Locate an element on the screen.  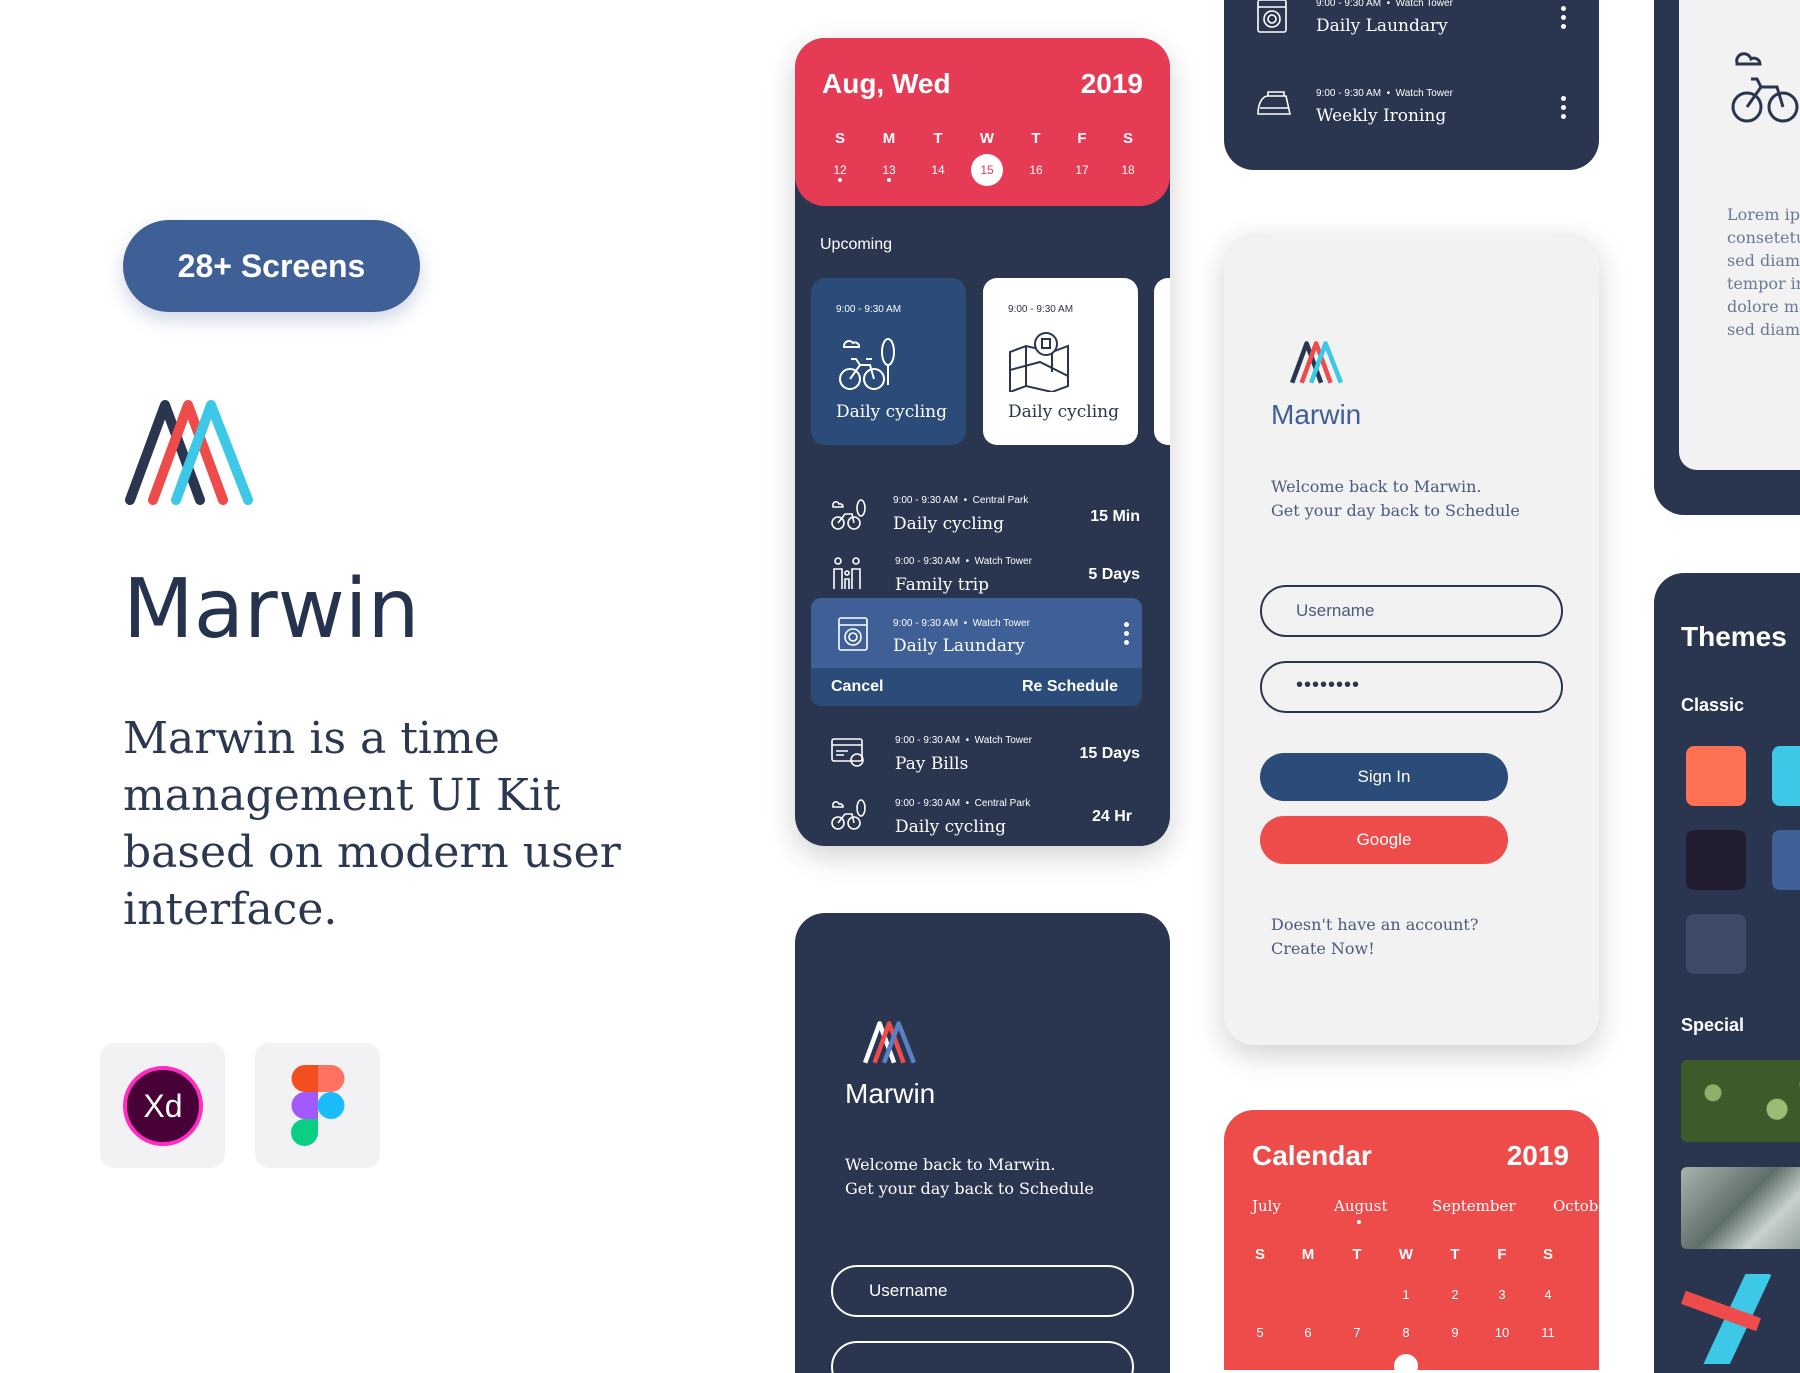
upcoming-tile-peek is located at coordinates (1162, 361).